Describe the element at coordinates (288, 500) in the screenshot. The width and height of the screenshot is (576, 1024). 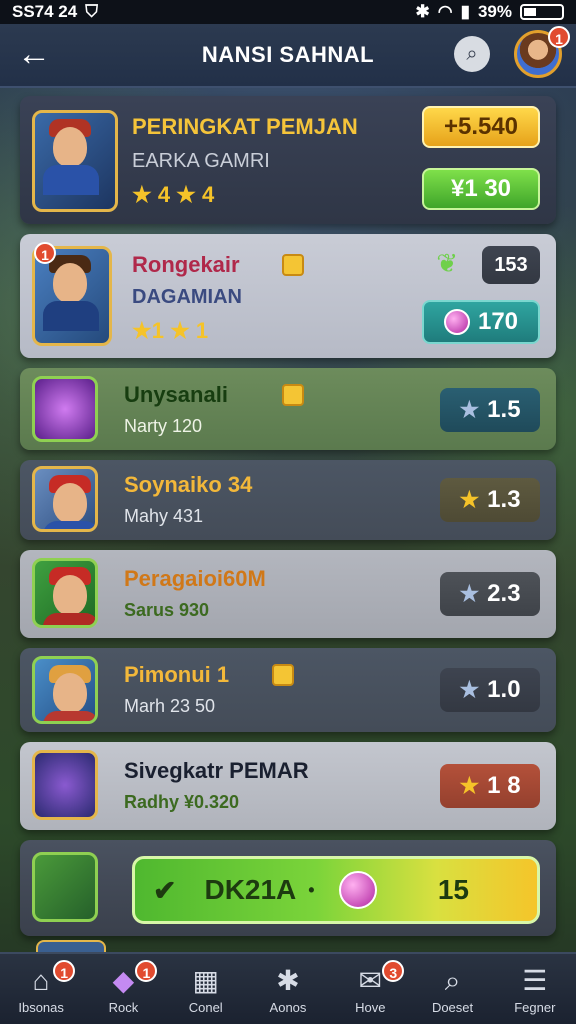
I see `ranking-card-4: Soynaiko 34 Mahy 431 ★ 1.3` at that location.